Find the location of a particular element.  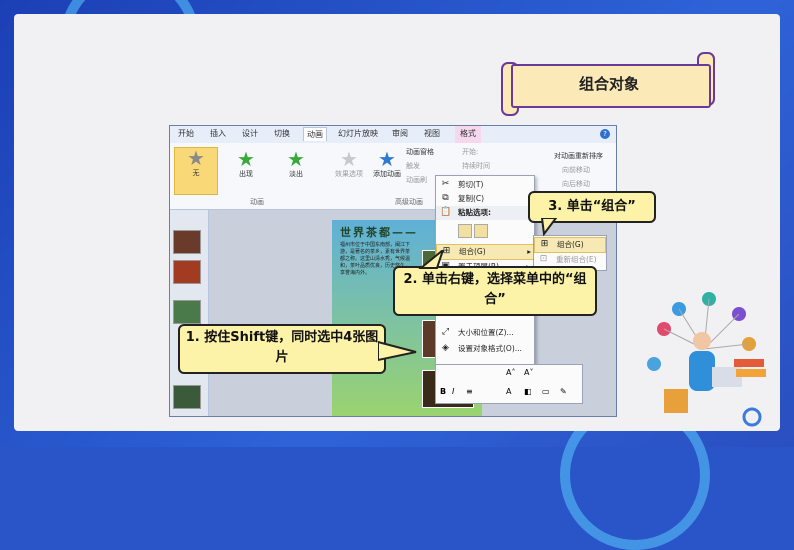

tab-design: 设计 is located at coordinates (250, 133).